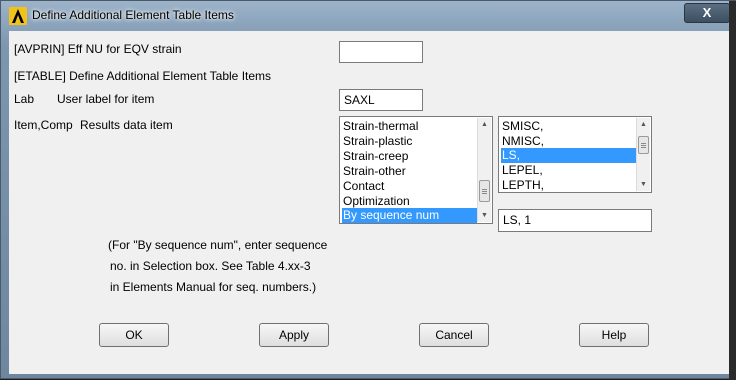 The height and width of the screenshot is (380, 736). What do you see at coordinates (18, 16) in the screenshot?
I see `ansys-logo-icon` at bounding box center [18, 16].